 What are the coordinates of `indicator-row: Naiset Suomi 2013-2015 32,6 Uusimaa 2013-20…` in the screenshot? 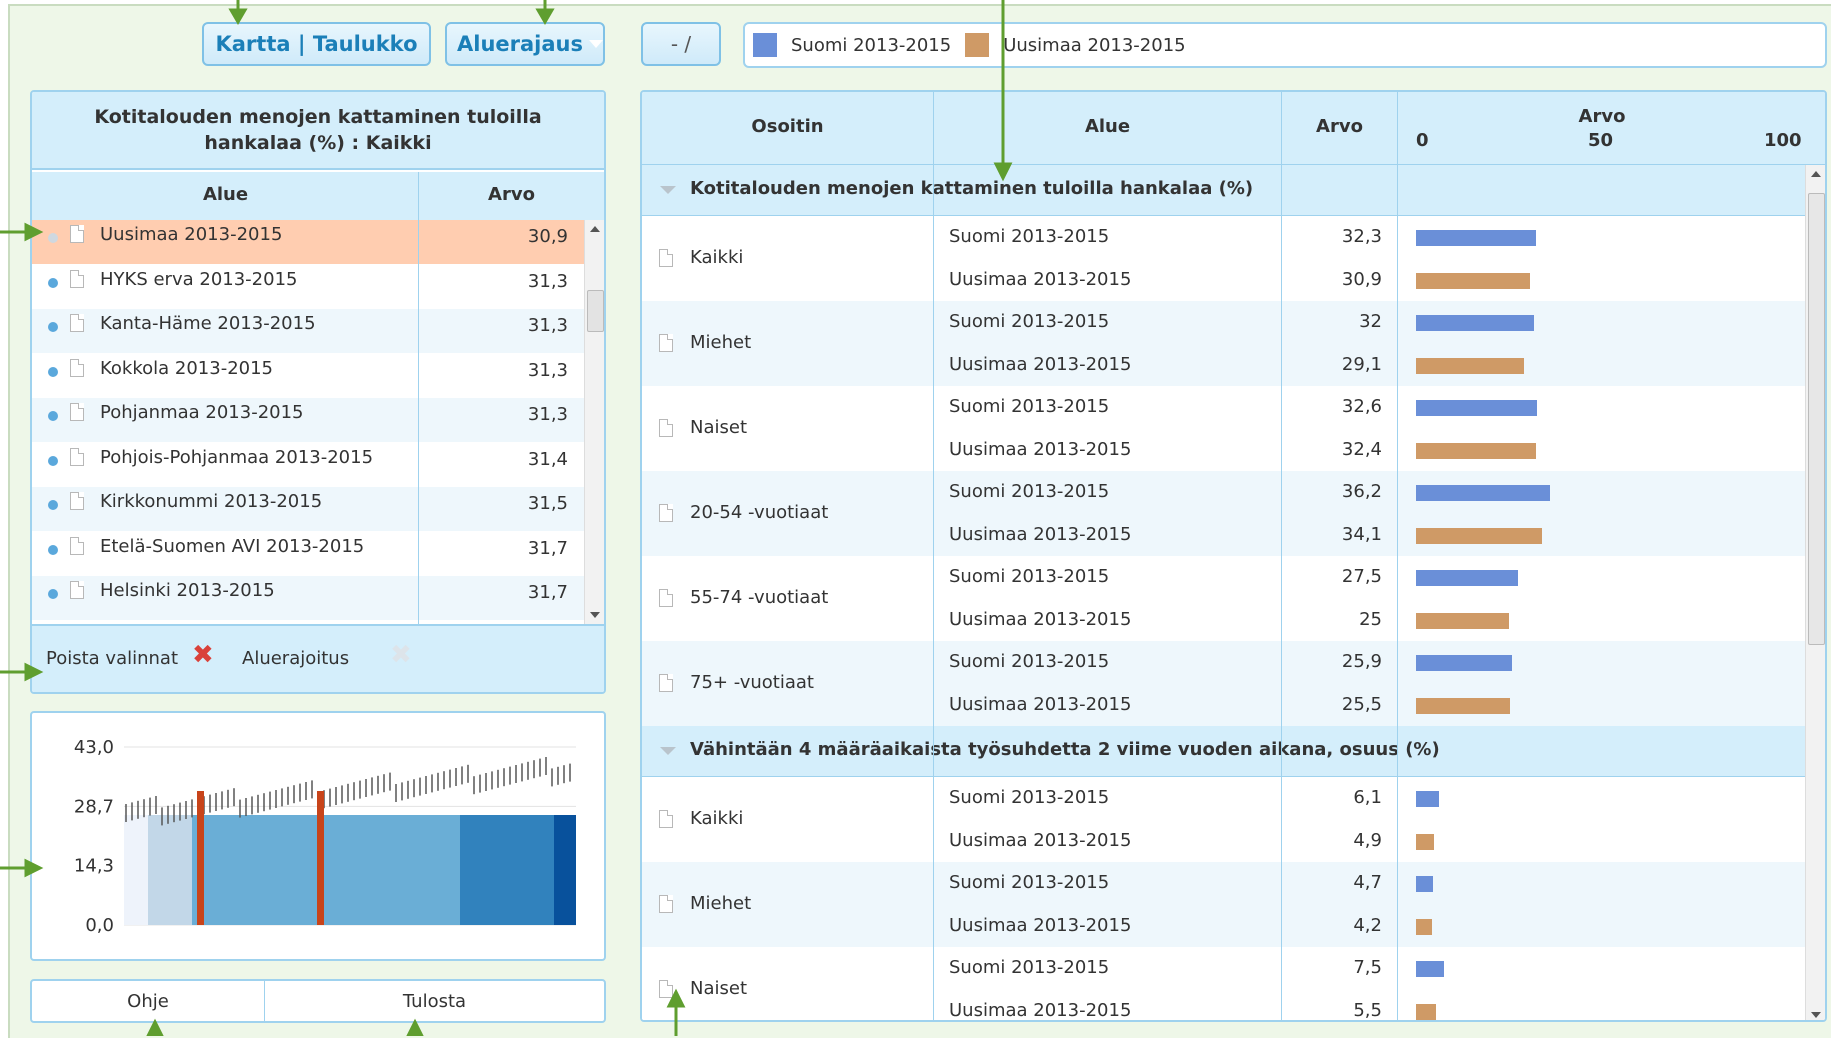 It's located at (1223, 428).